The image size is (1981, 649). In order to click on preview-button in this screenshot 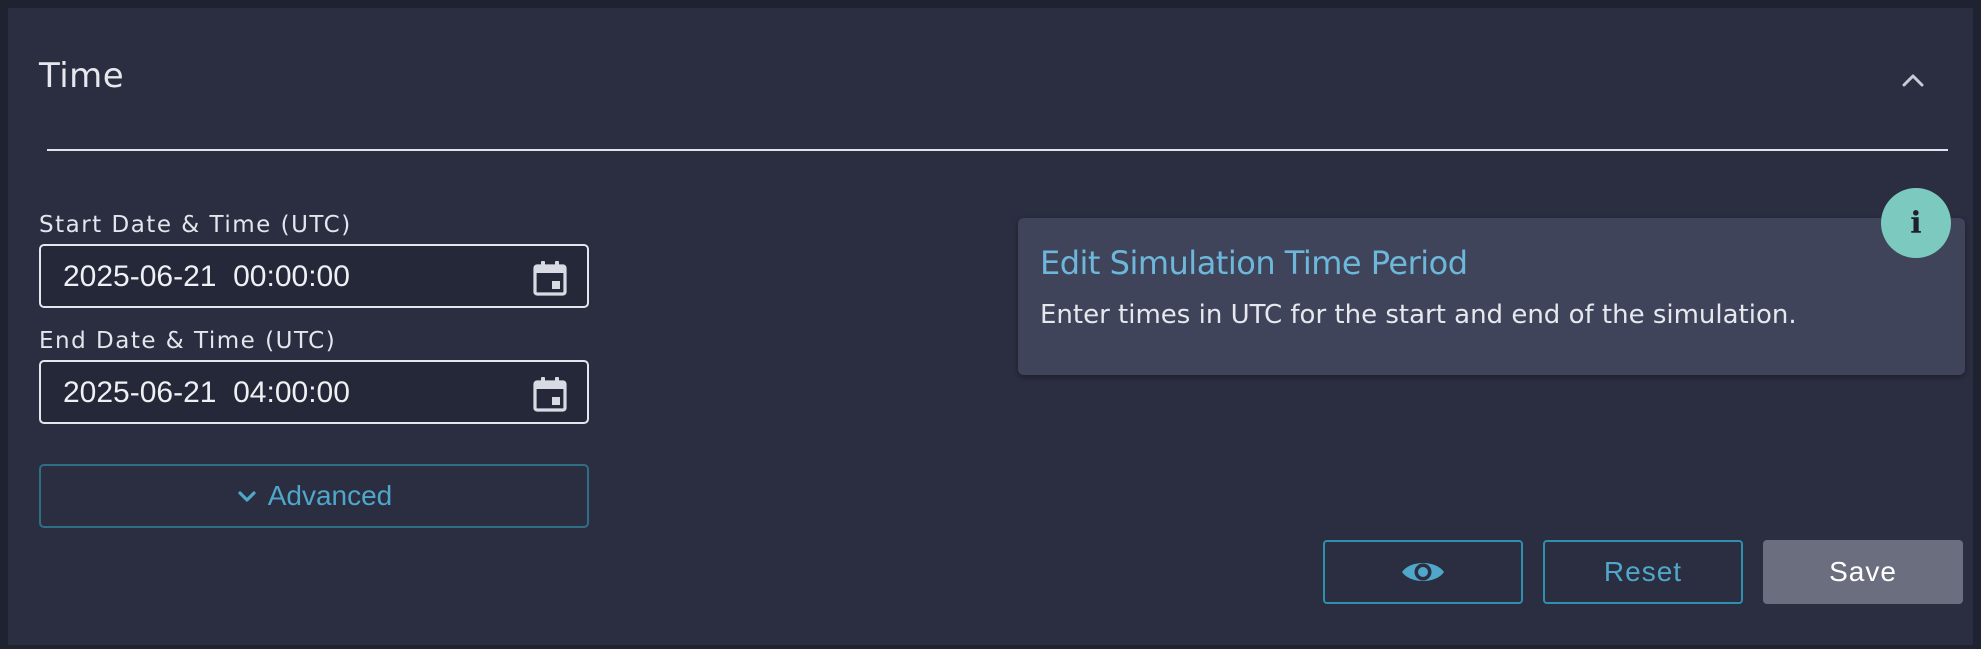, I will do `click(1423, 572)`.